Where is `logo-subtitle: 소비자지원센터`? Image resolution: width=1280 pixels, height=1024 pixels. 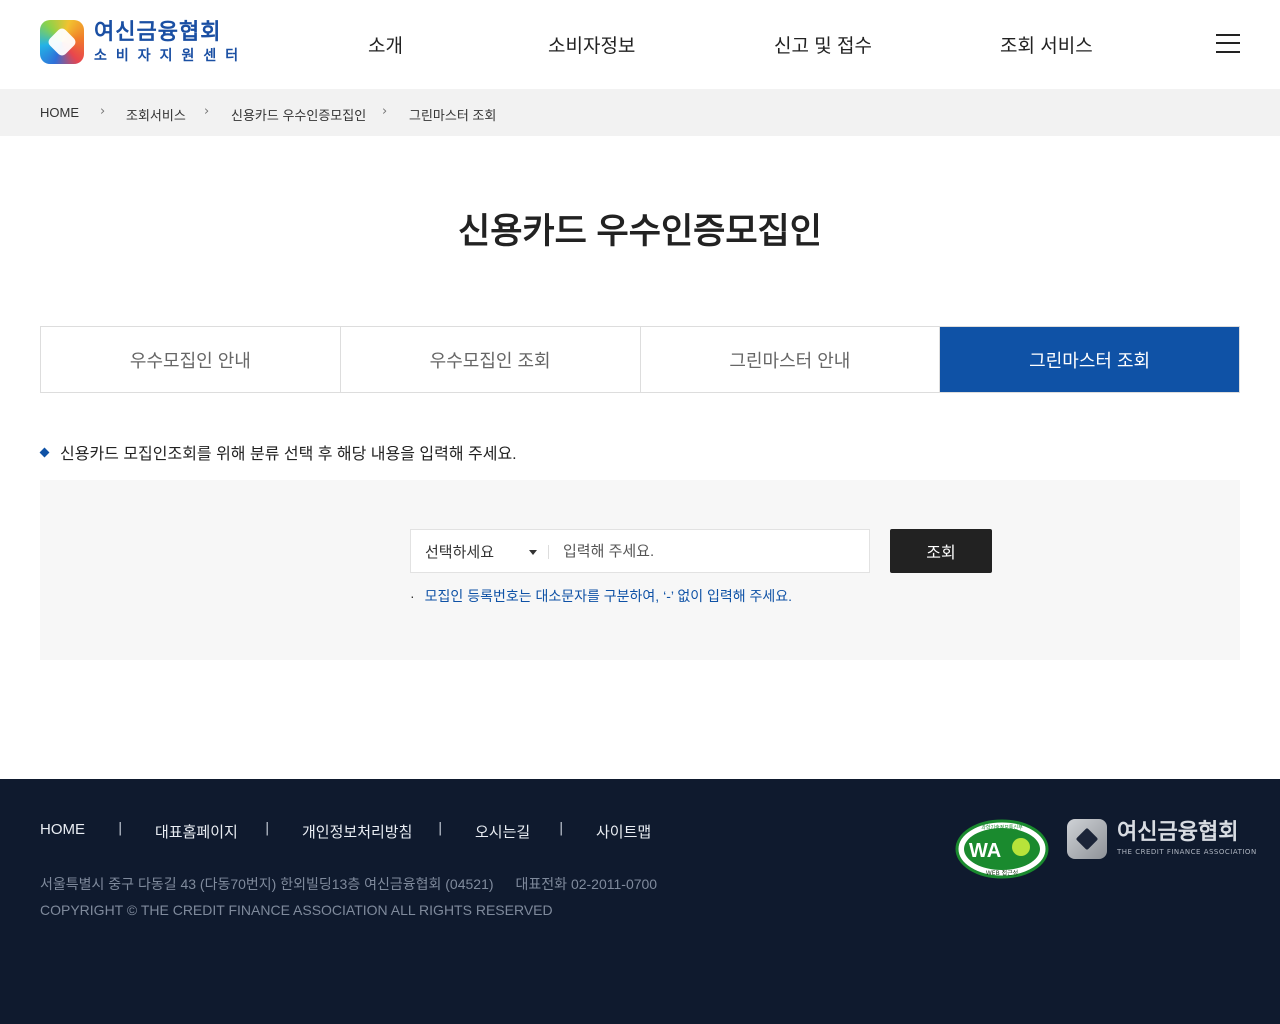
logo-subtitle: 소비자지원센터 is located at coordinates (171, 55).